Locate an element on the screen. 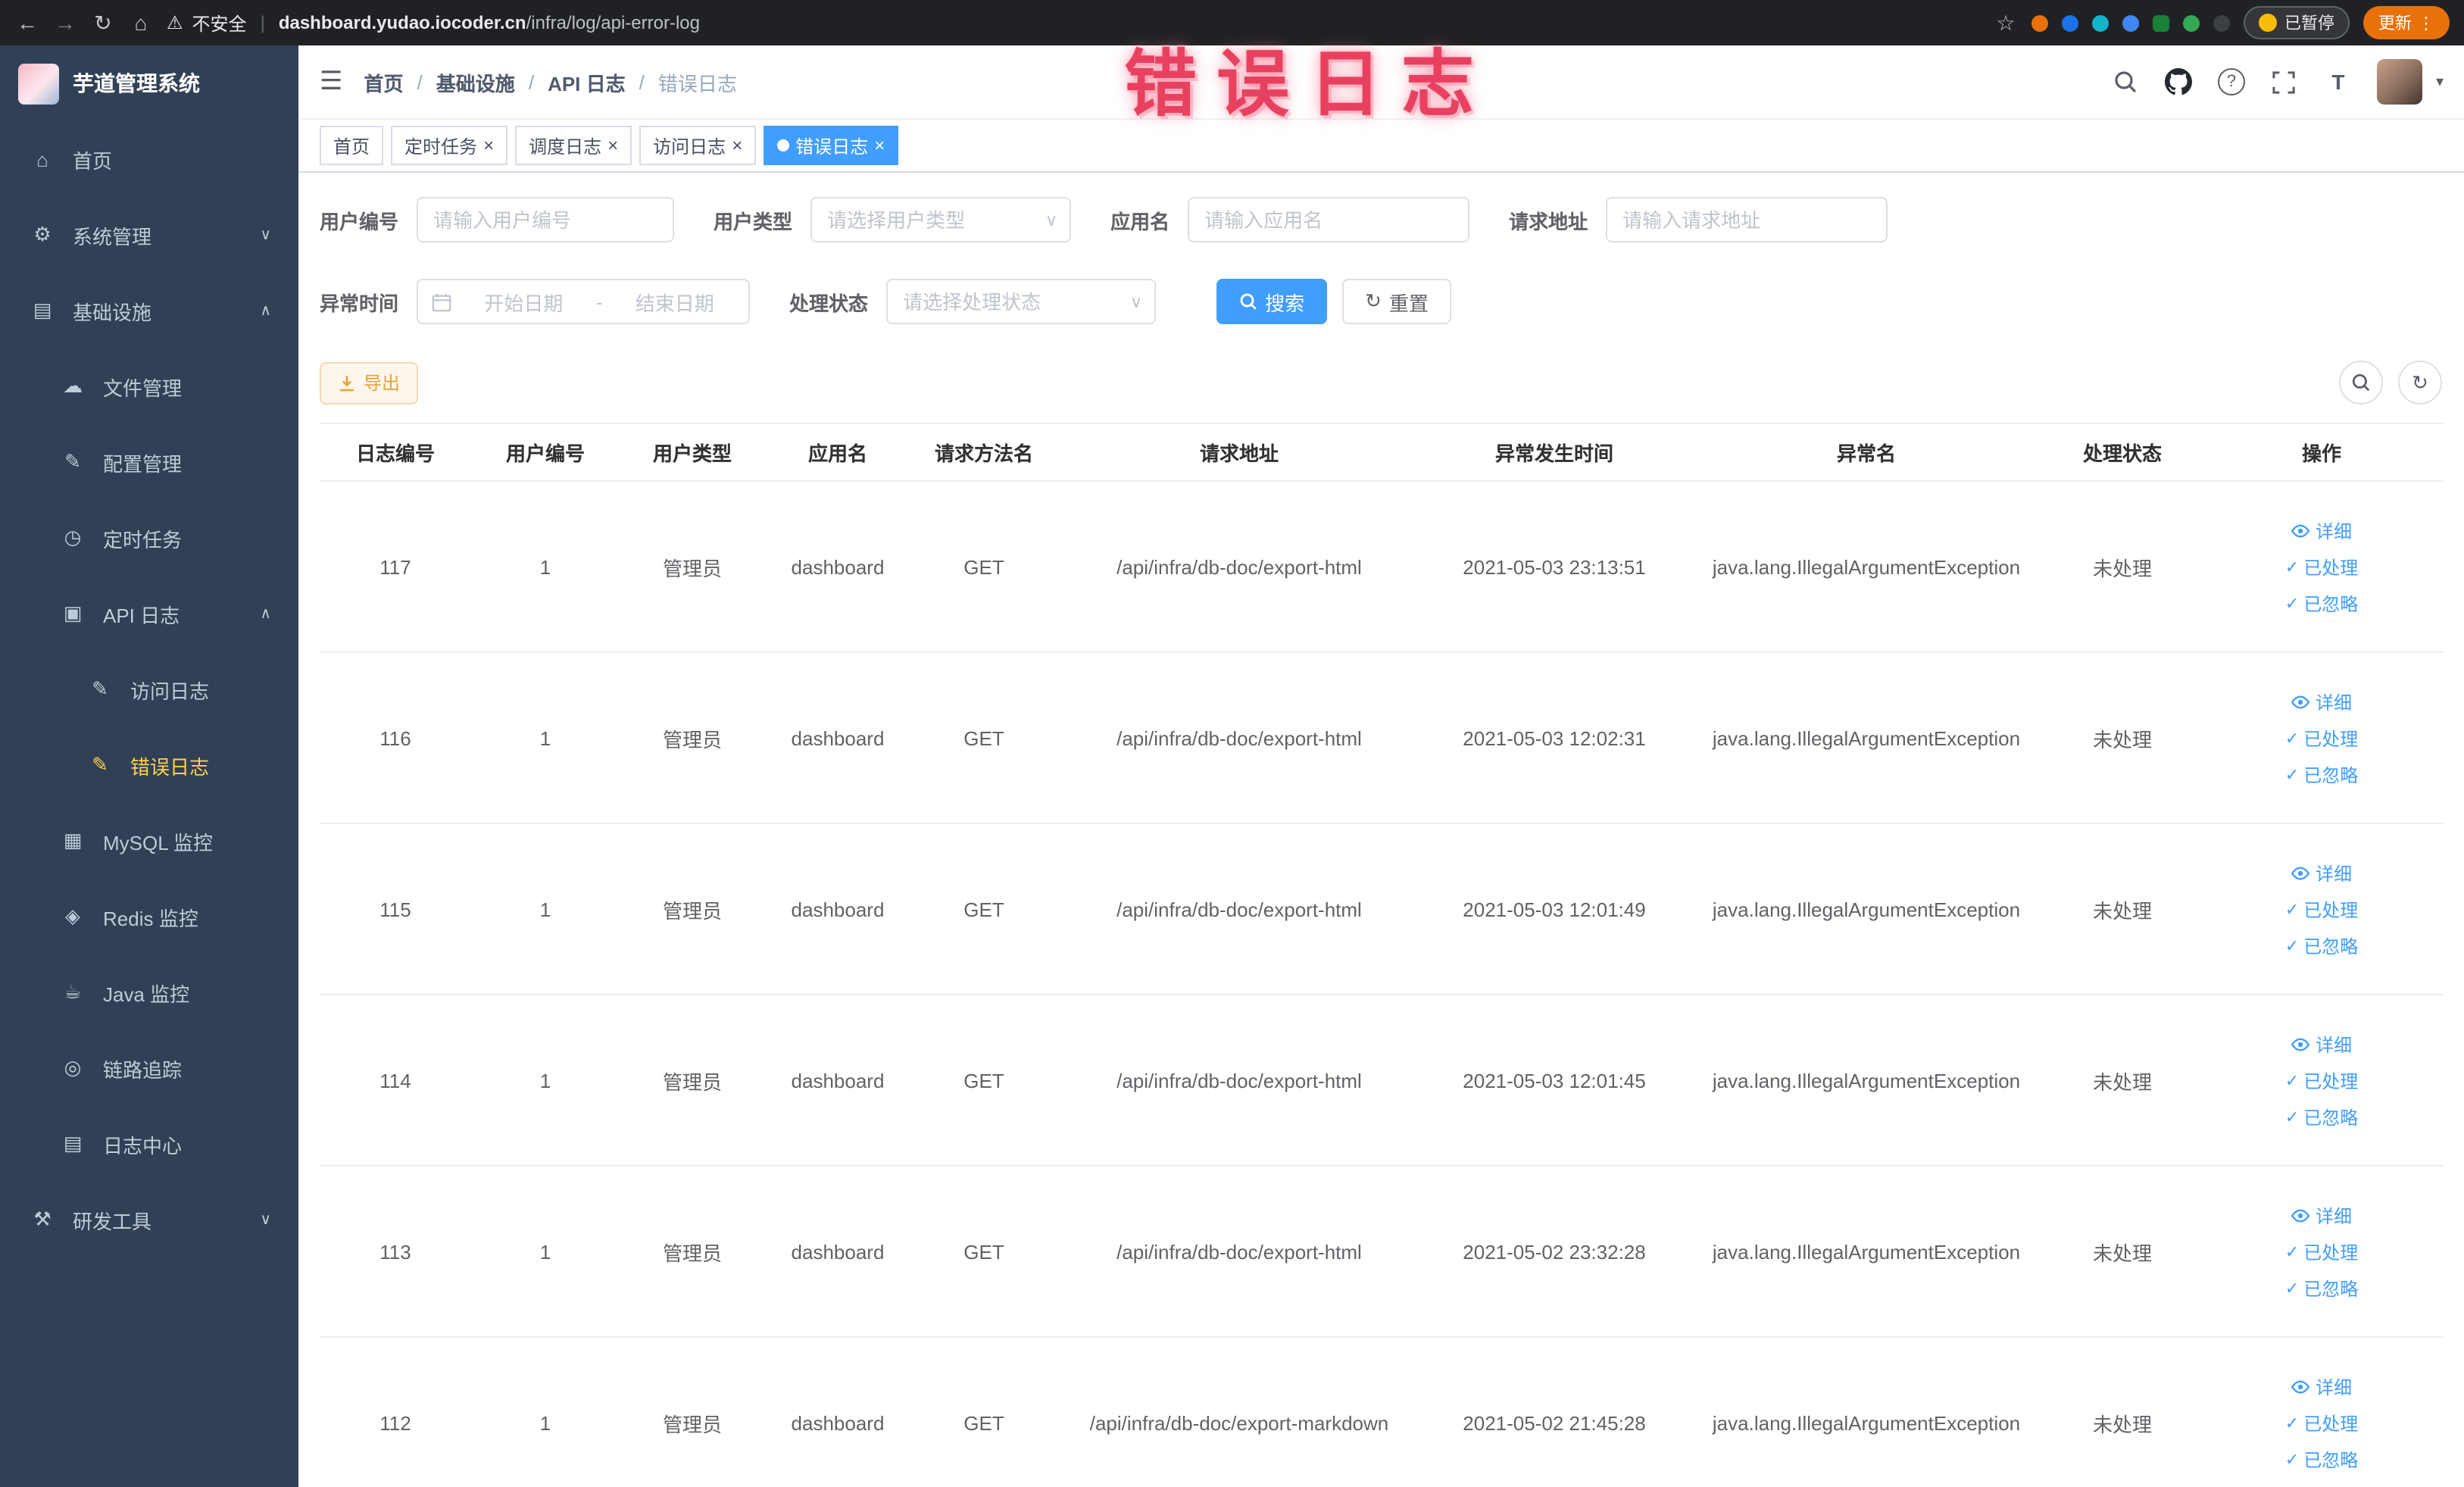 The height and width of the screenshot is (1487, 2464). tab-定时任务: 定时任务 × is located at coordinates (449, 145).